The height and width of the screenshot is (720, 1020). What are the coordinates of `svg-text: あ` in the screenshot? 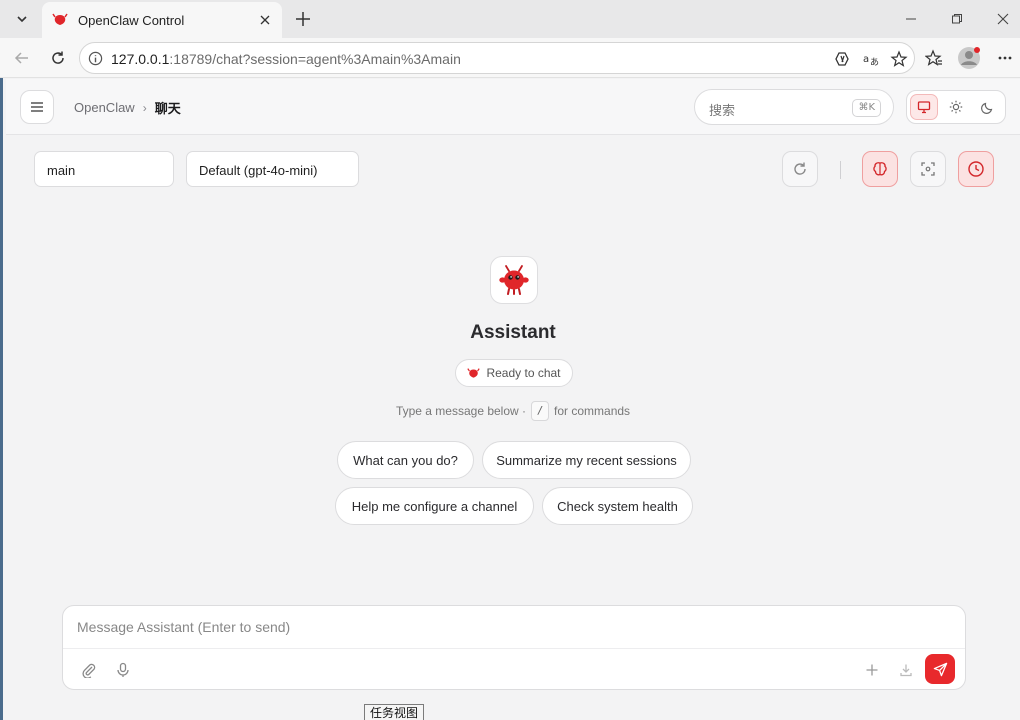 It's located at (874, 62).